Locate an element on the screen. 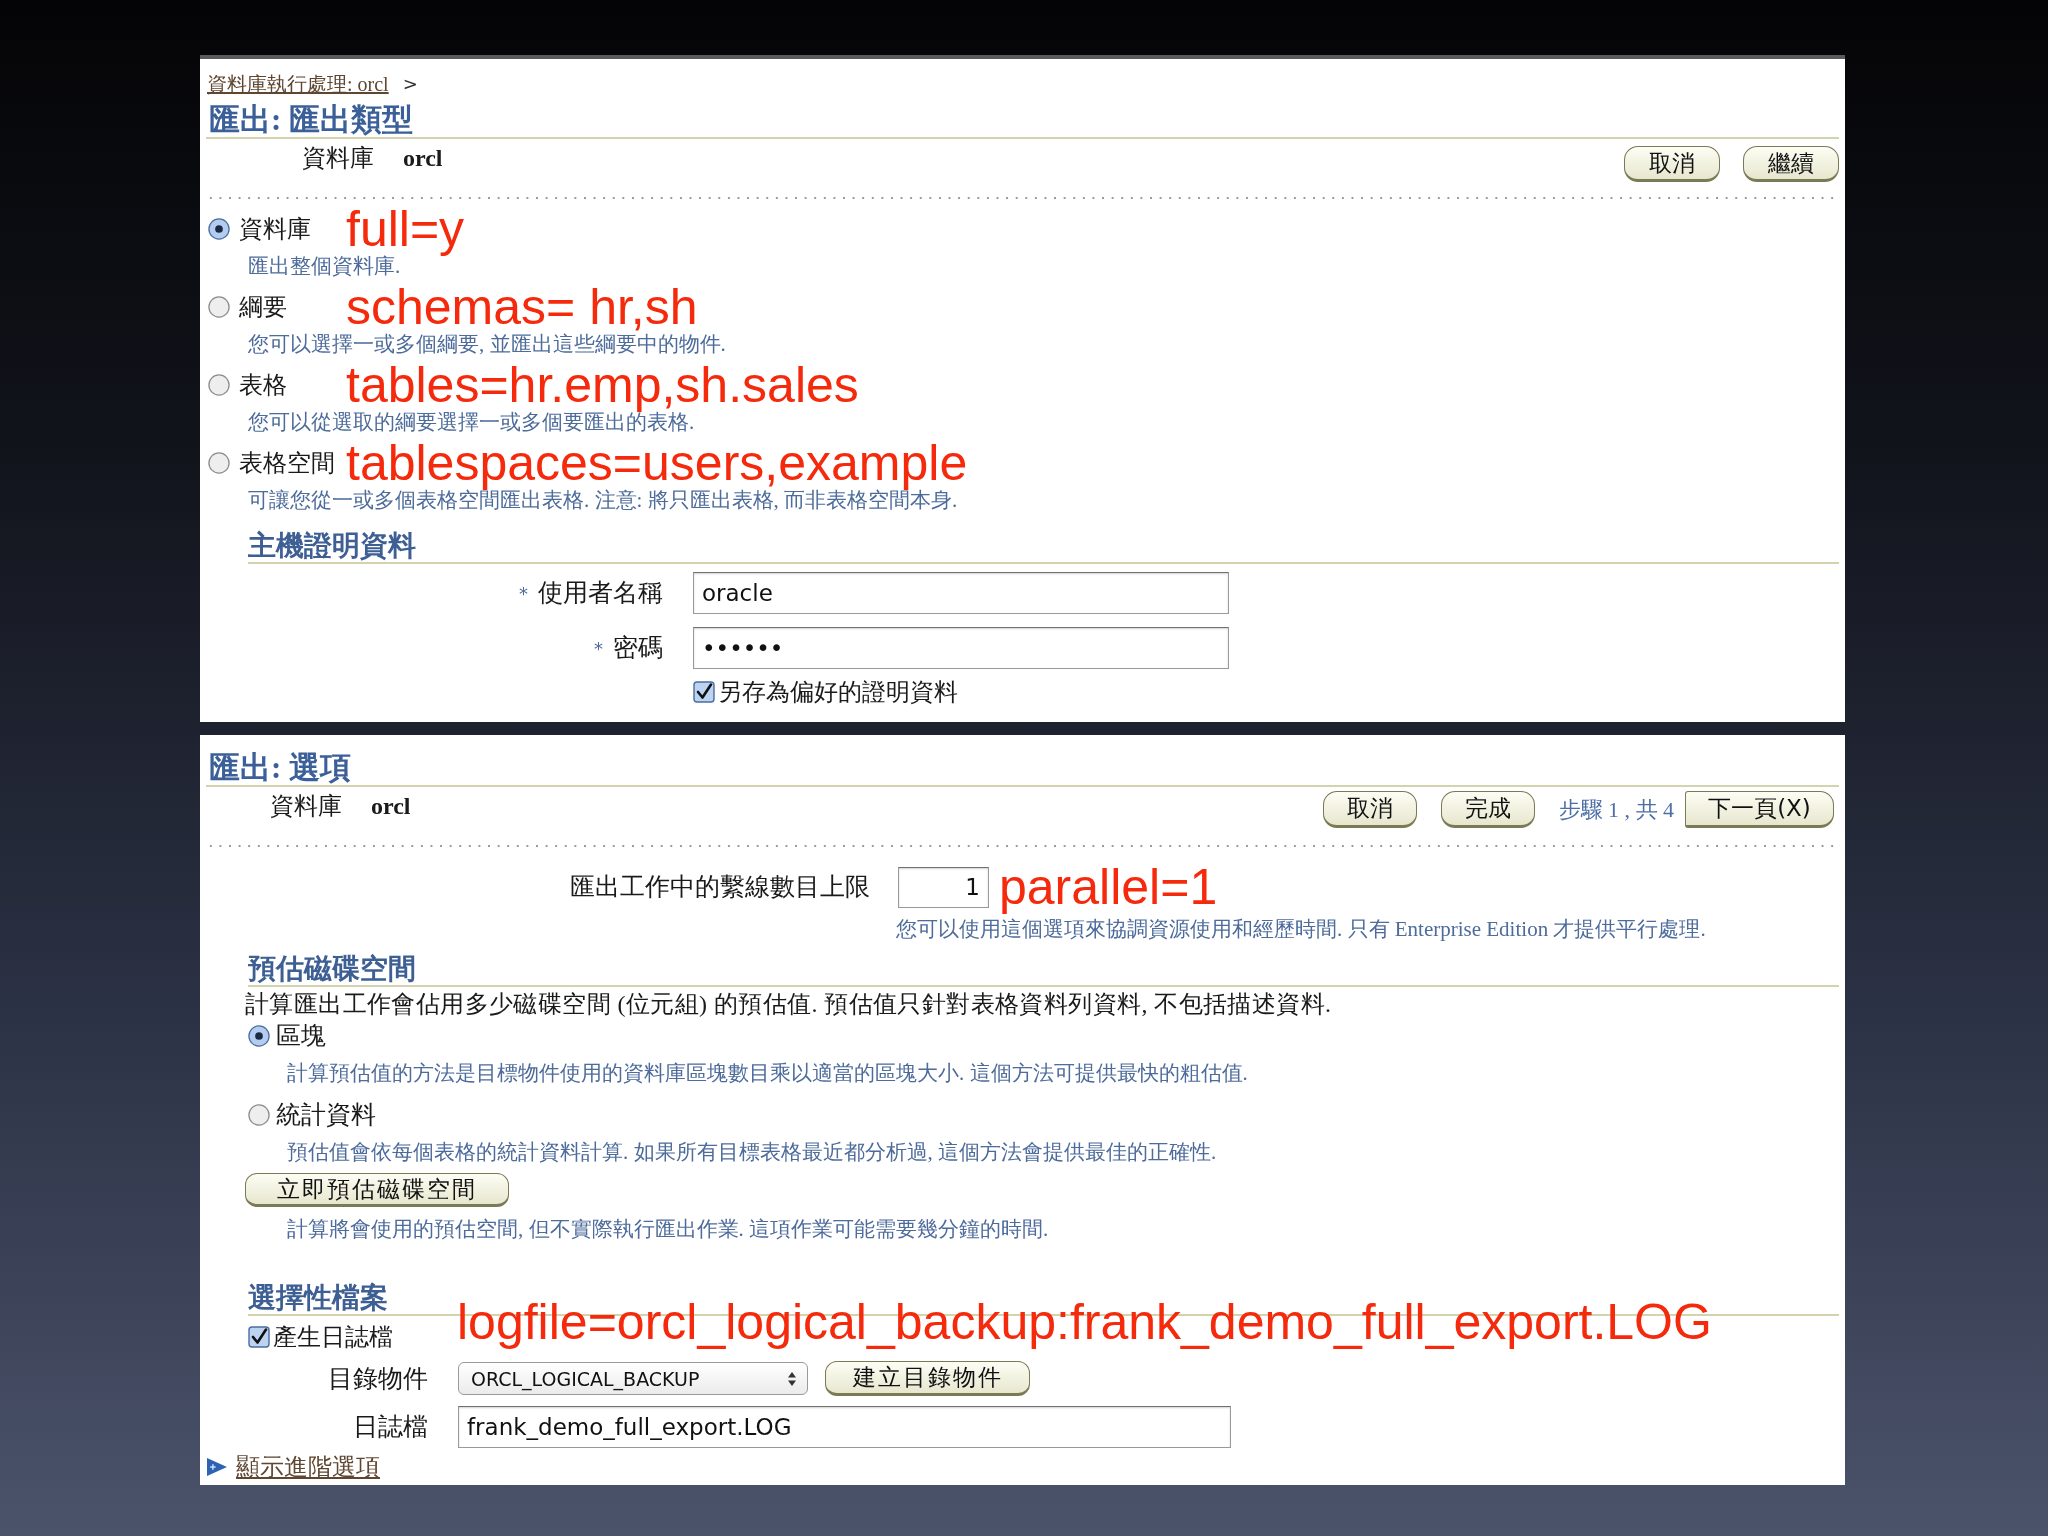 This screenshot has width=2048, height=1536. page-title: 匯出: 選項 is located at coordinates (280, 768).